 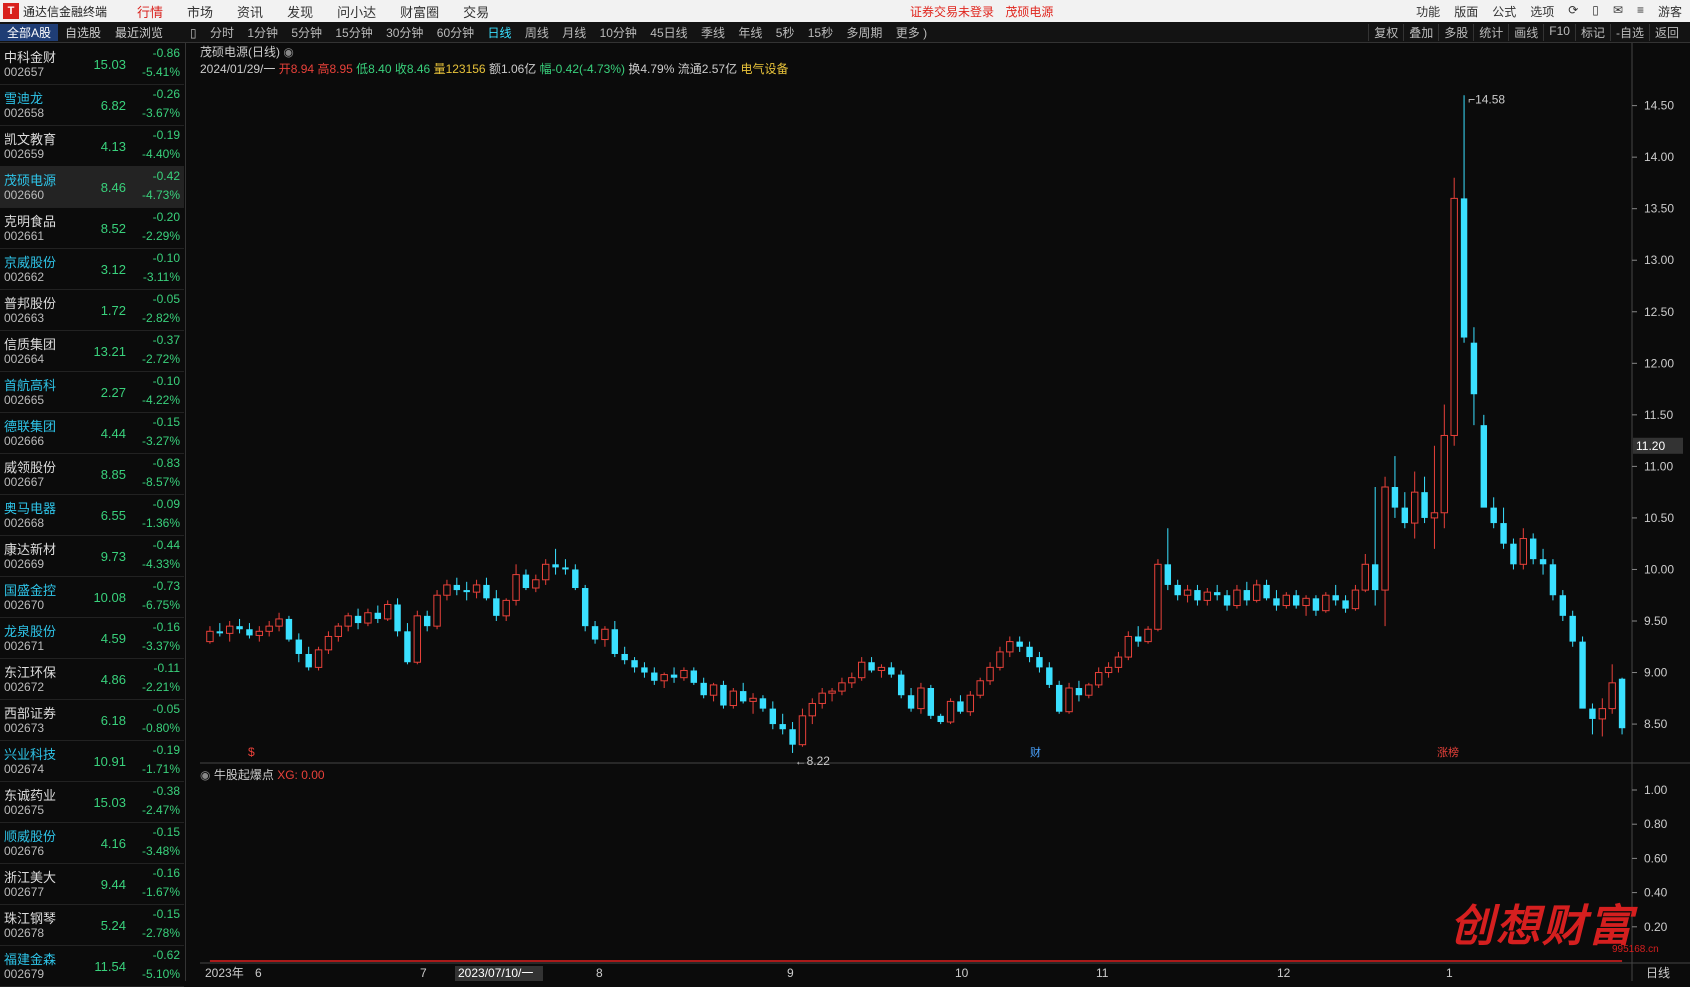 I want to click on event-marker-finance: 财, so click(x=1035, y=752).